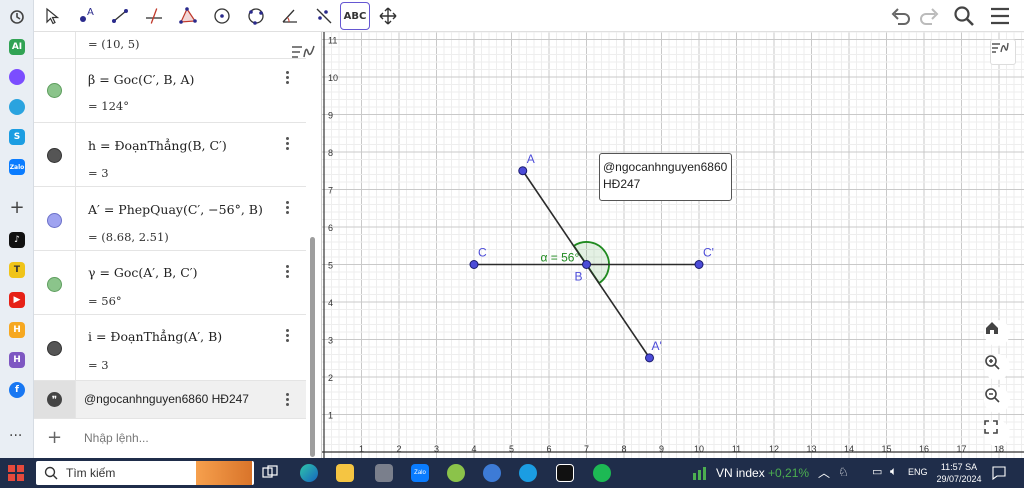  Describe the element at coordinates (114, 44) in the screenshot. I see `top-value: = (10, 5)` at that location.